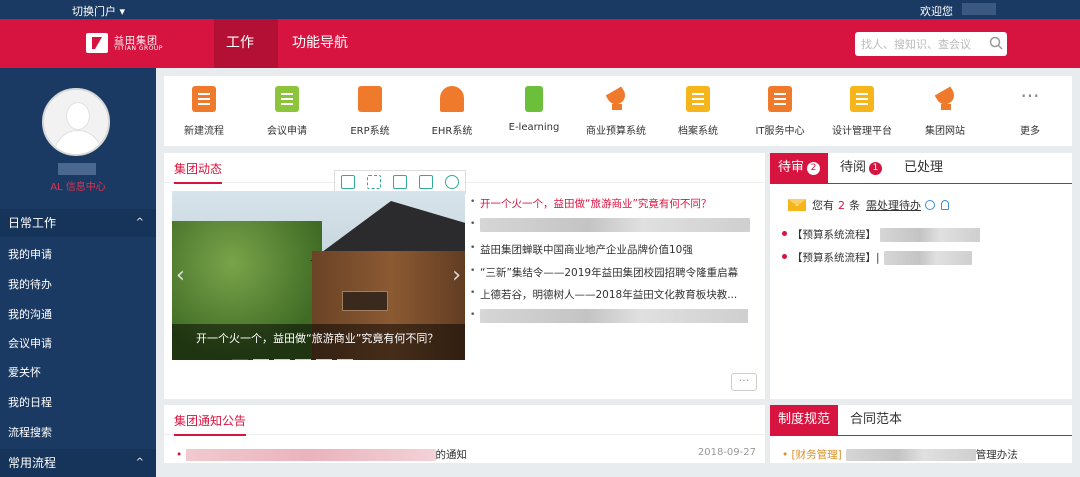  Describe the element at coordinates (32, 223) in the screenshot. I see `sidebar-section-label: 日常工作` at that location.